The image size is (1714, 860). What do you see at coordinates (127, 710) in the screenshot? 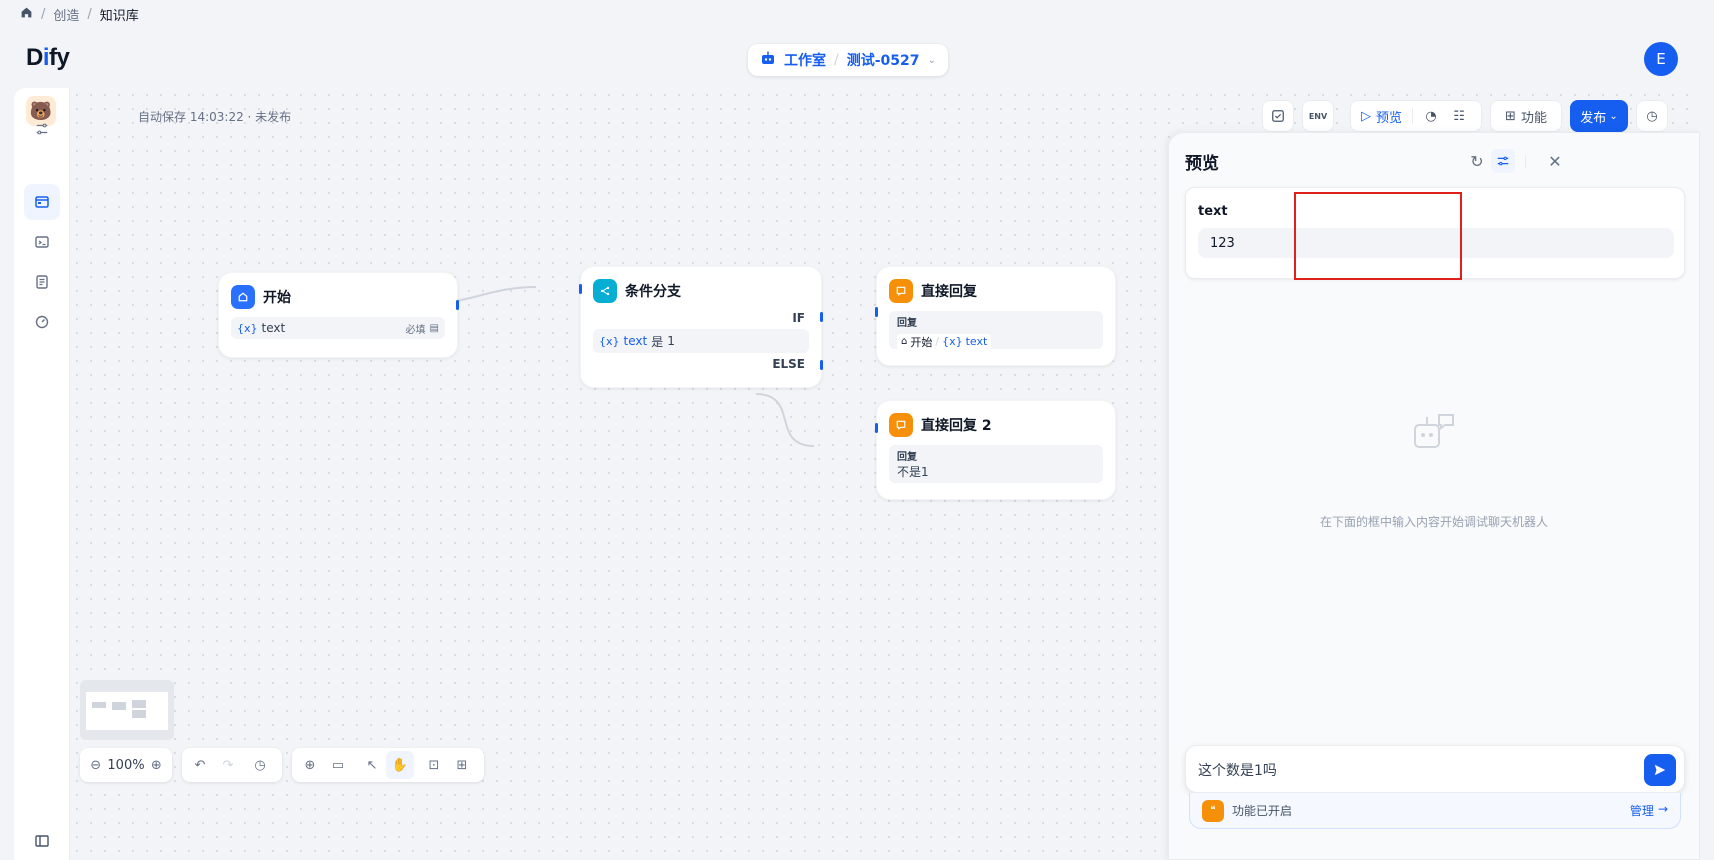
I see `minimap` at bounding box center [127, 710].